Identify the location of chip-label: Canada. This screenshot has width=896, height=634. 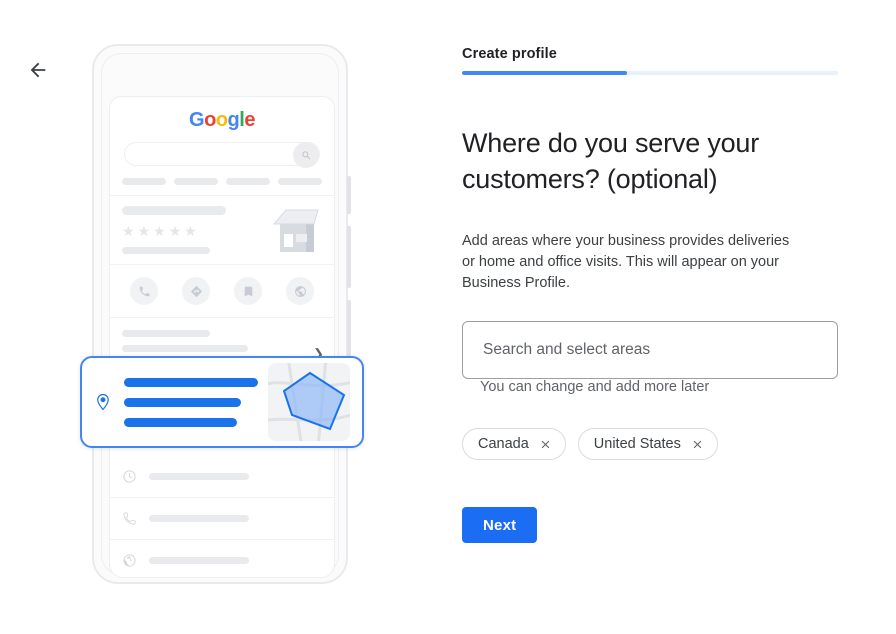
(503, 444).